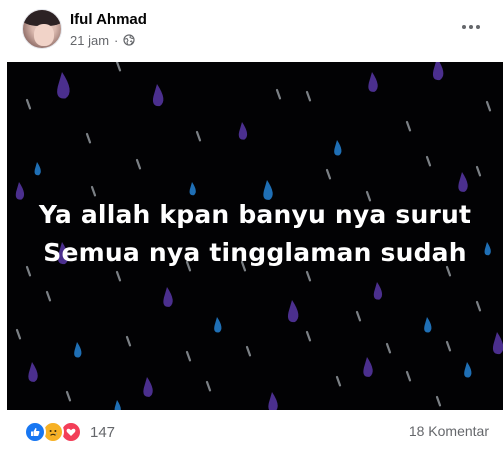 This screenshot has width=503, height=453. Describe the element at coordinates (255, 214) in the screenshot. I see `caption-line-1: Ya allah kpan banyu nya surut` at that location.